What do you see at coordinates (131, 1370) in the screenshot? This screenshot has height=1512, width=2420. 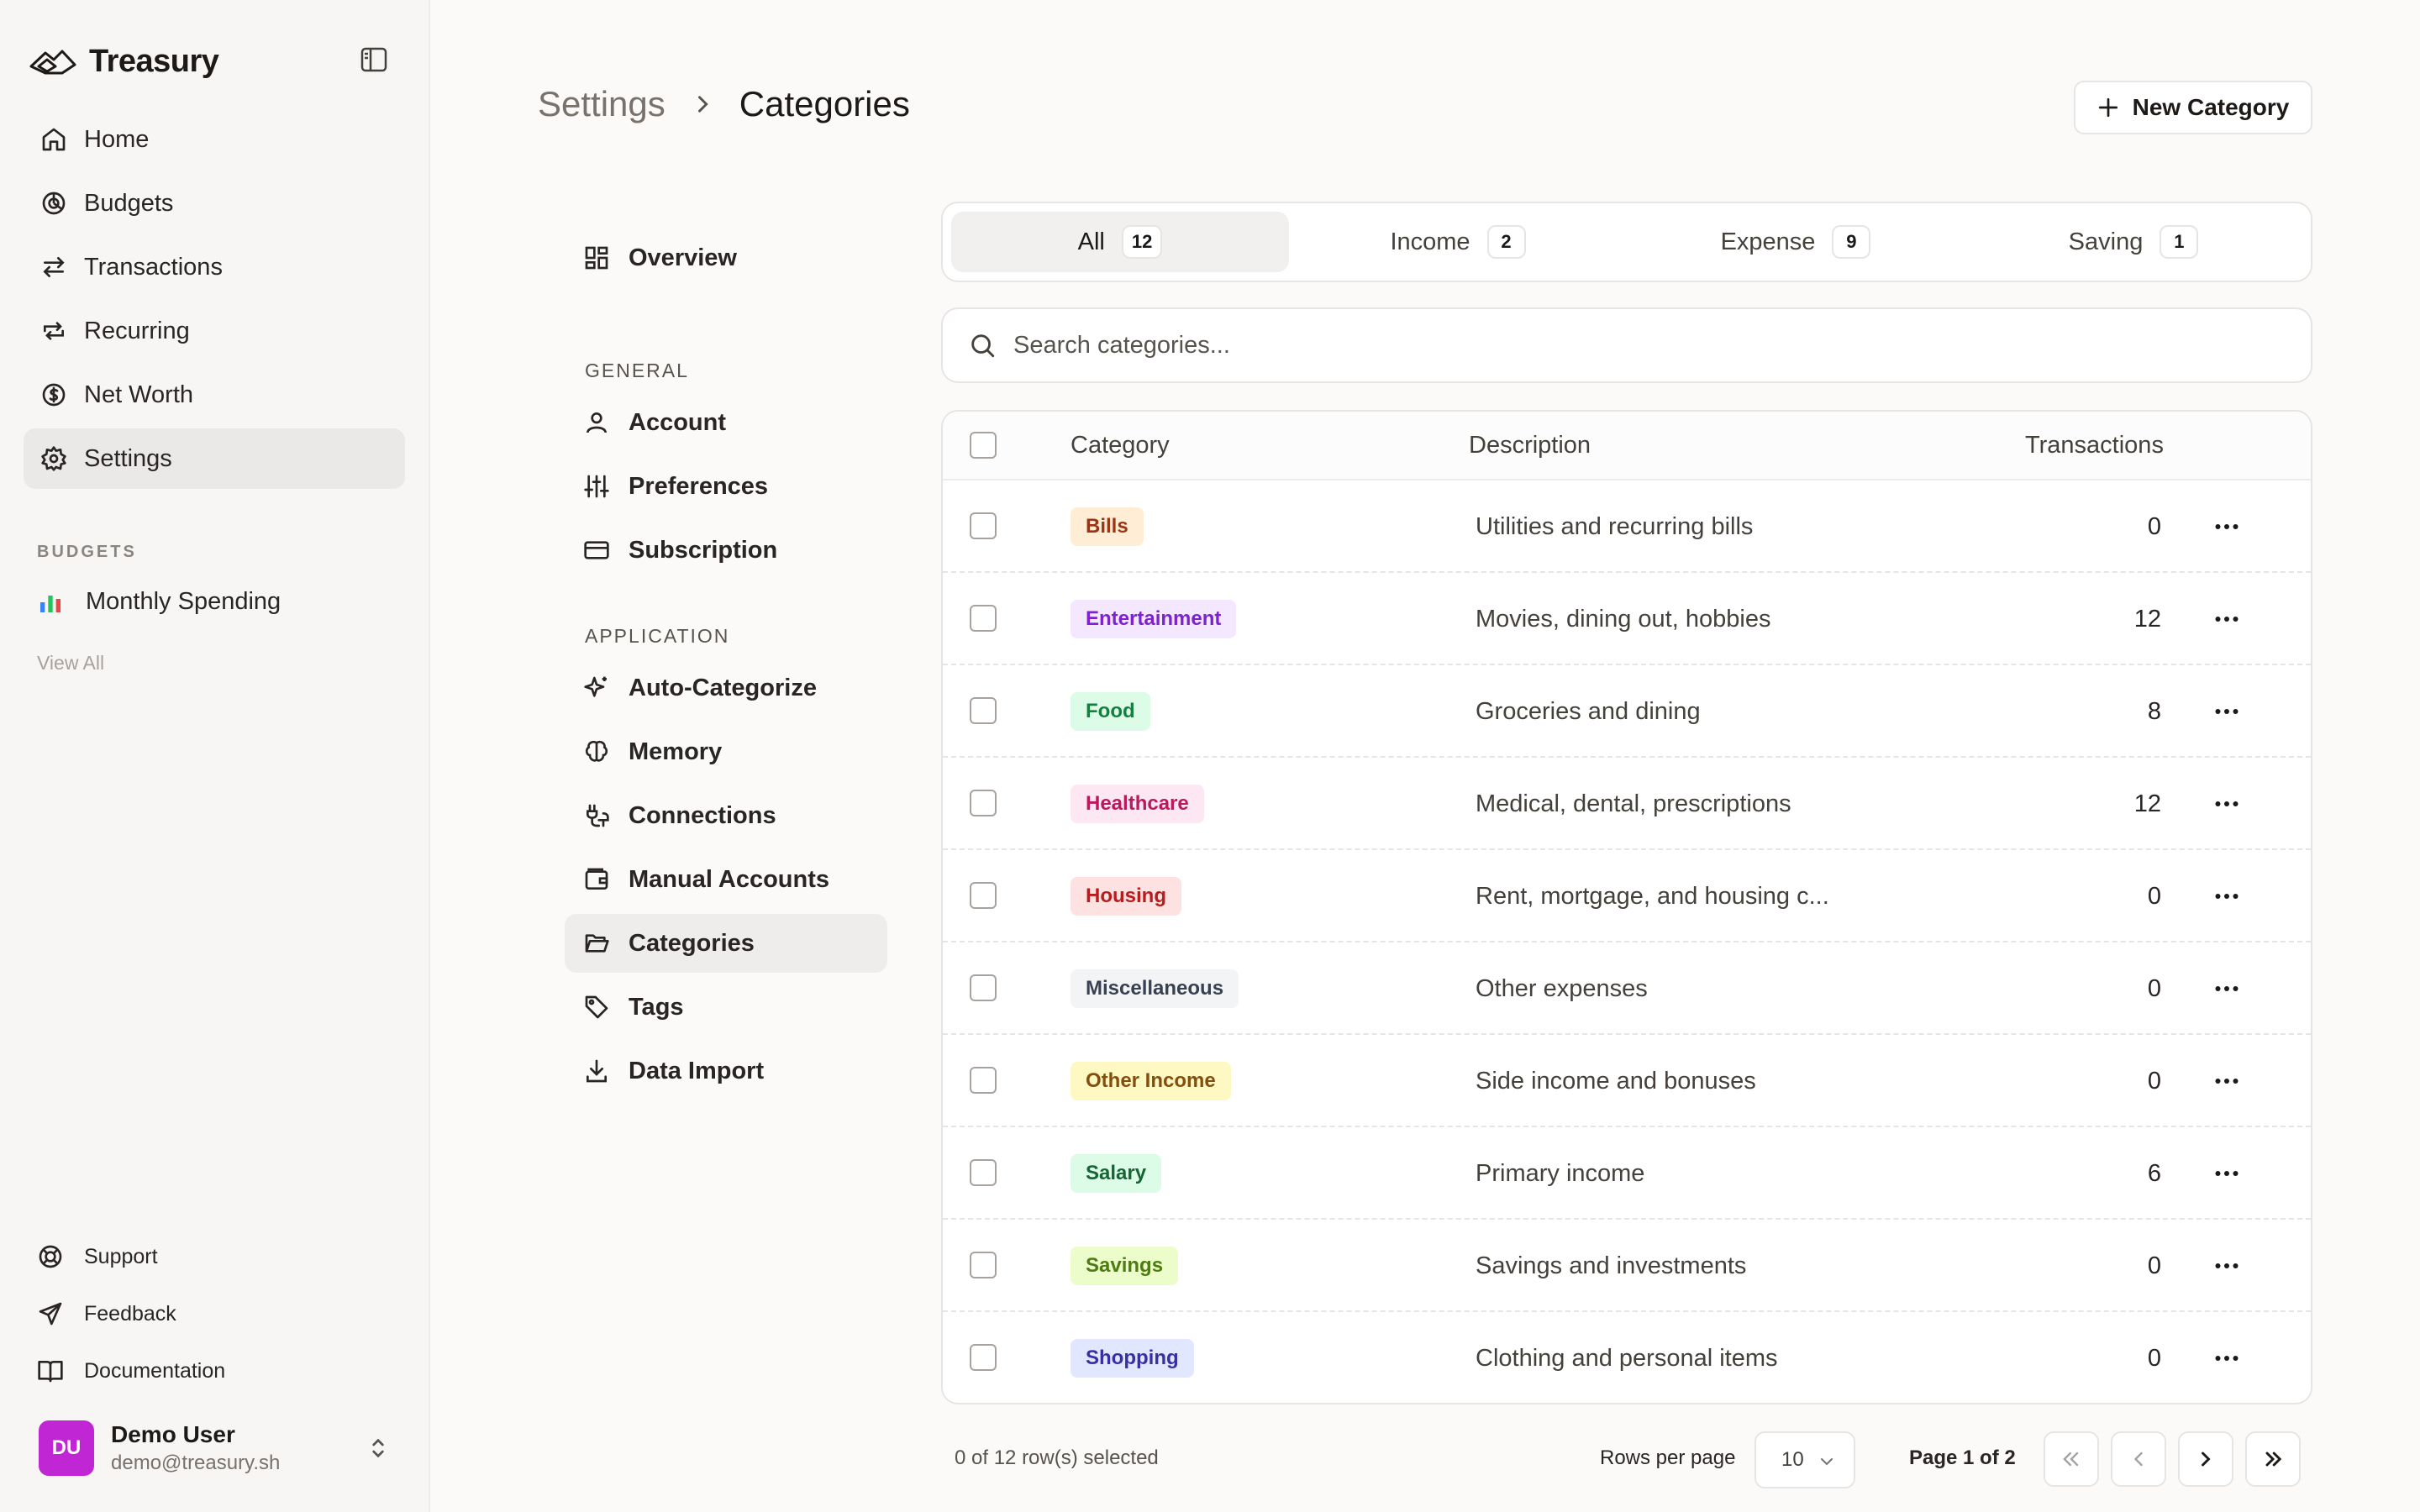 I see `nav-item-documentation: Documentation` at bounding box center [131, 1370].